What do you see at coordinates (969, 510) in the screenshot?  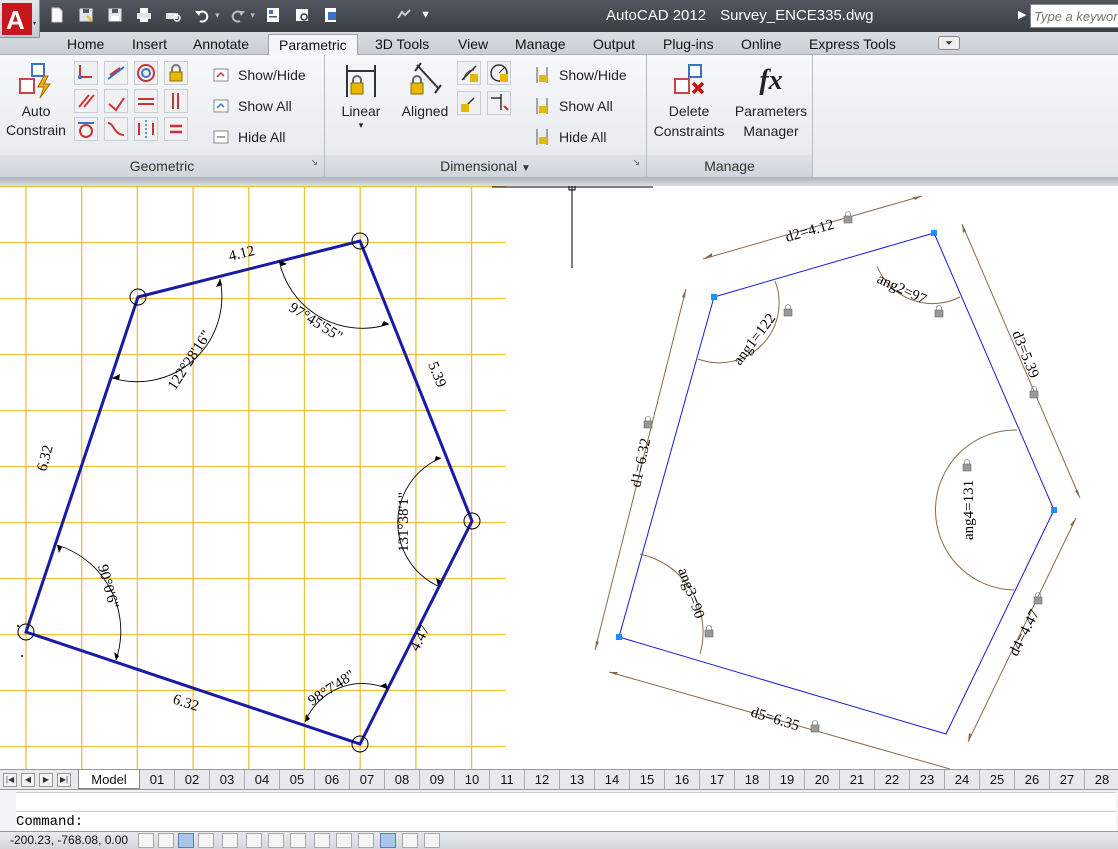 I see `param-label: ang4=131` at bounding box center [969, 510].